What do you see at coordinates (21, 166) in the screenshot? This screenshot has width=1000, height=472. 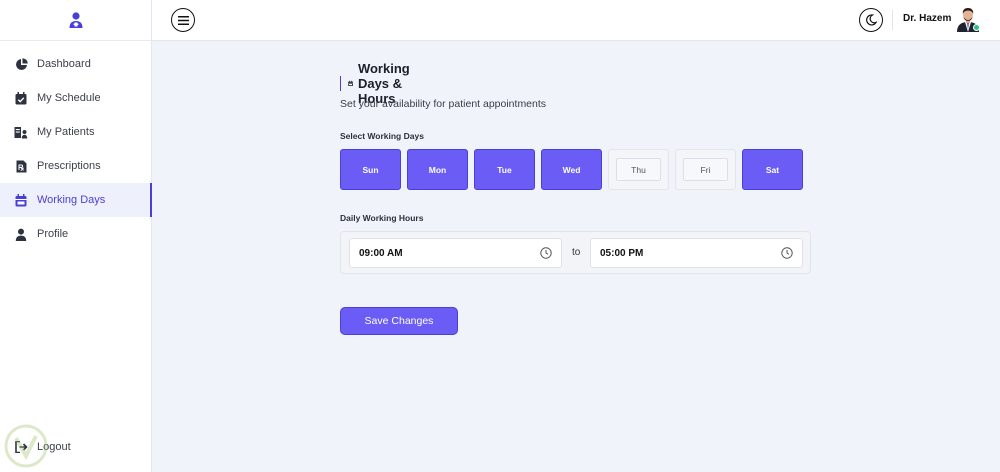 I see `prescription-icon` at bounding box center [21, 166].